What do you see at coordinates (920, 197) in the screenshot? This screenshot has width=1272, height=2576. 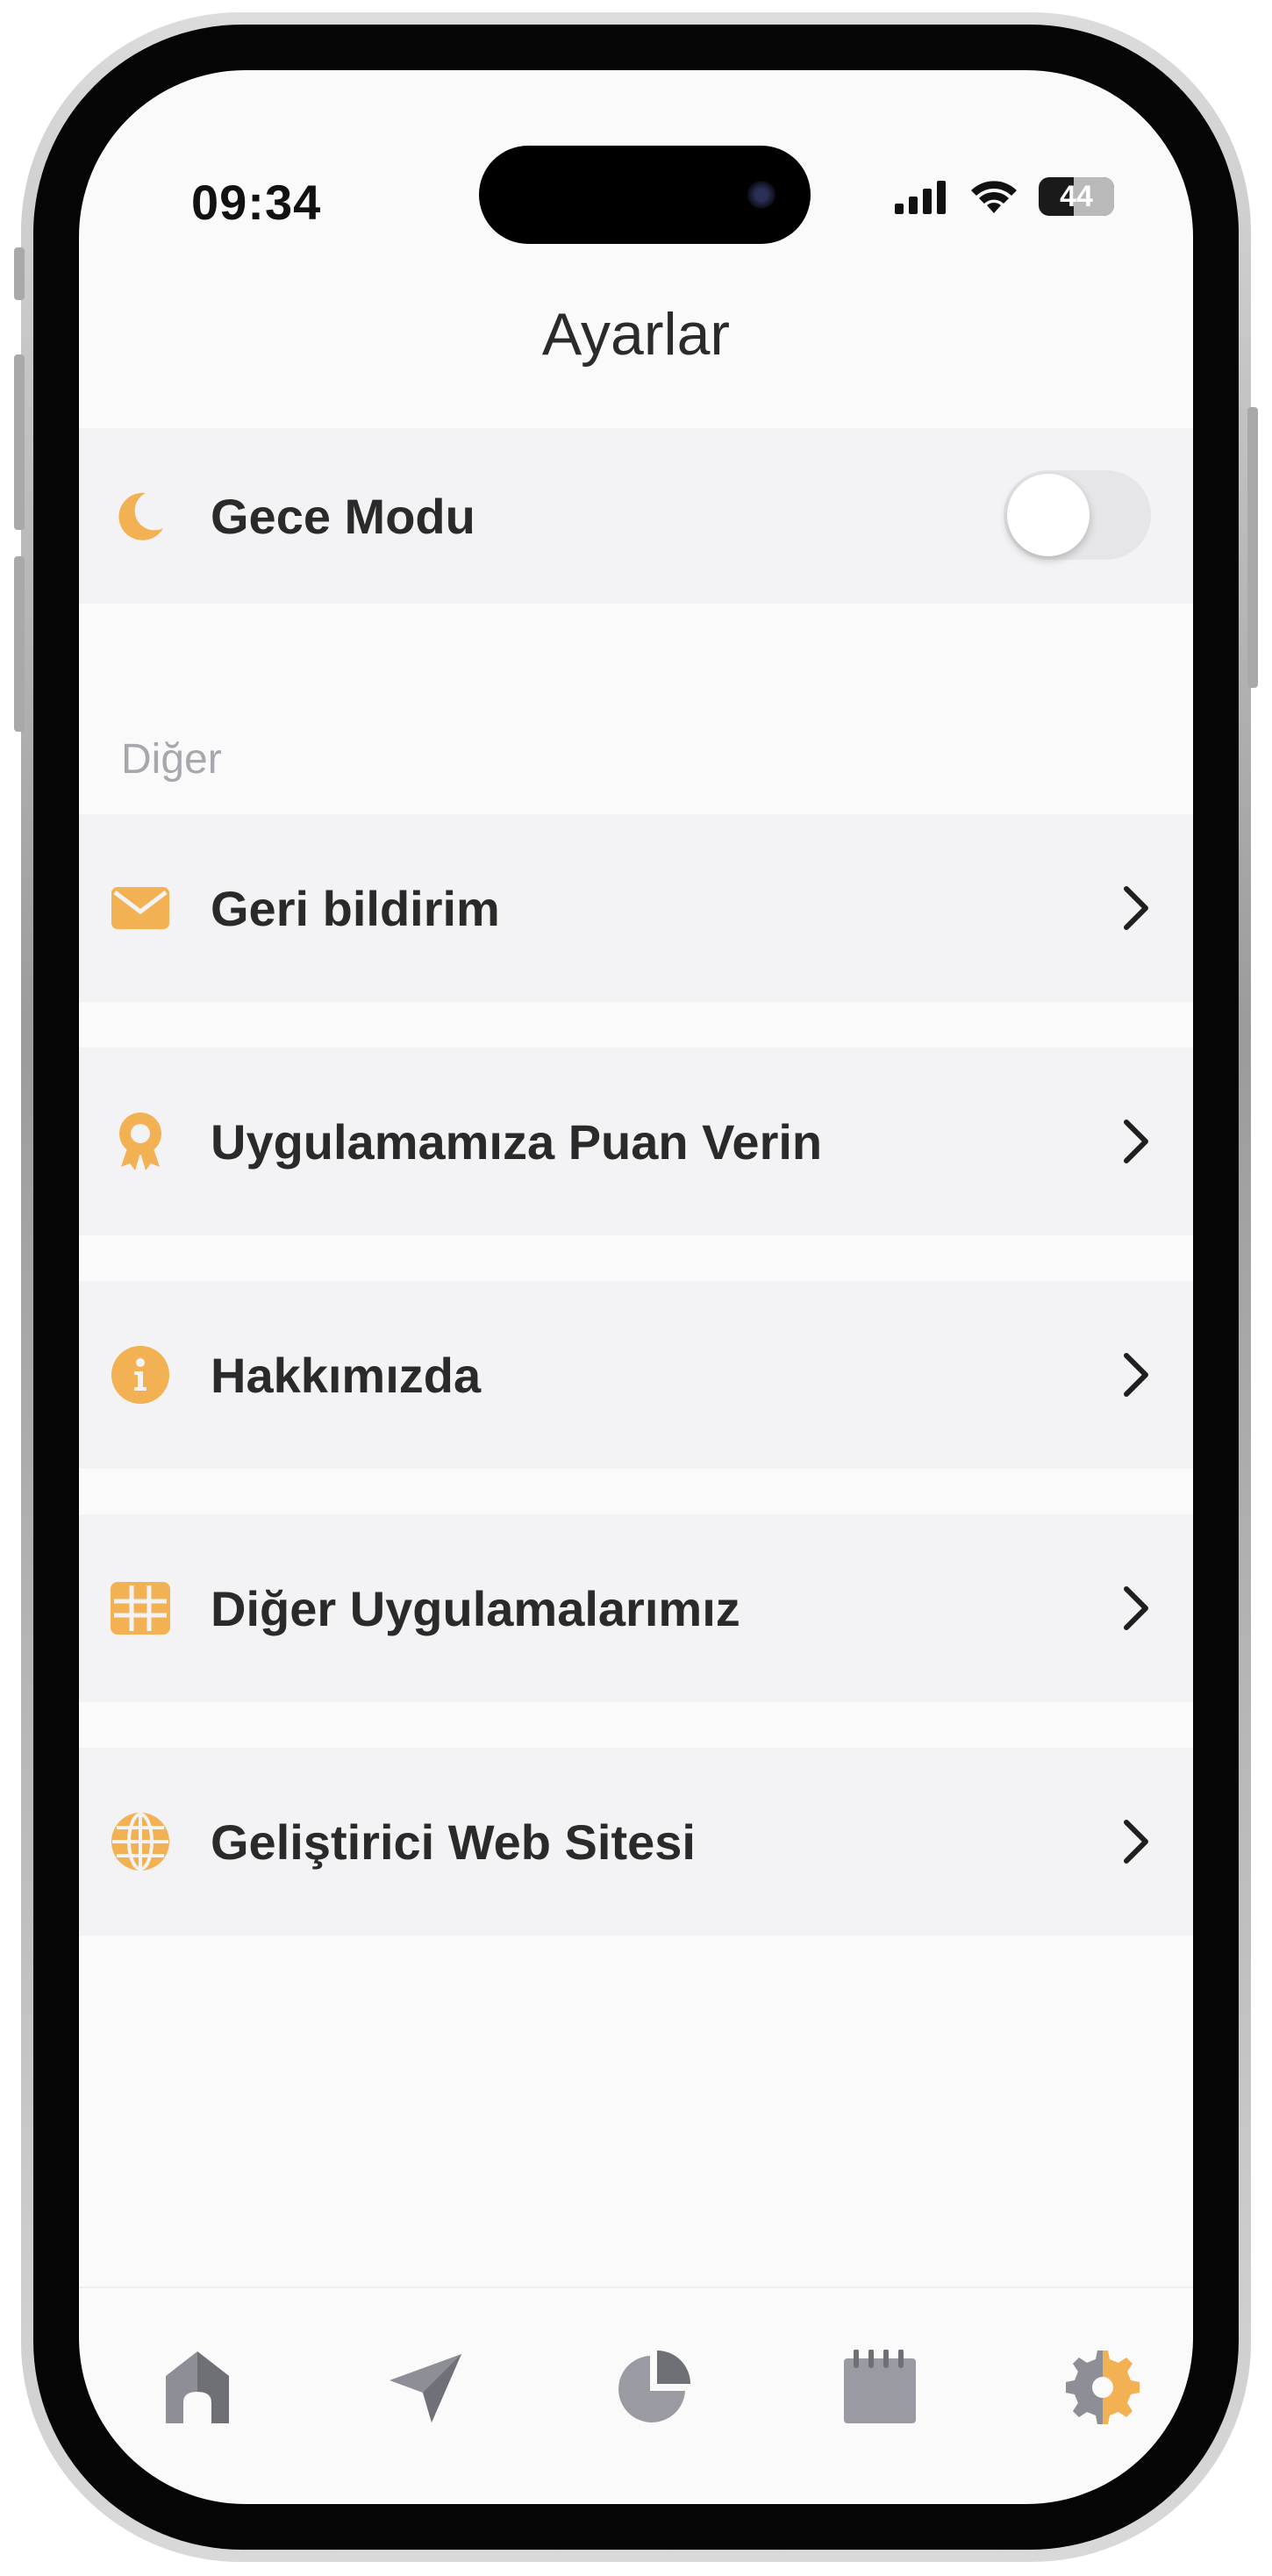 I see `signal-icon` at bounding box center [920, 197].